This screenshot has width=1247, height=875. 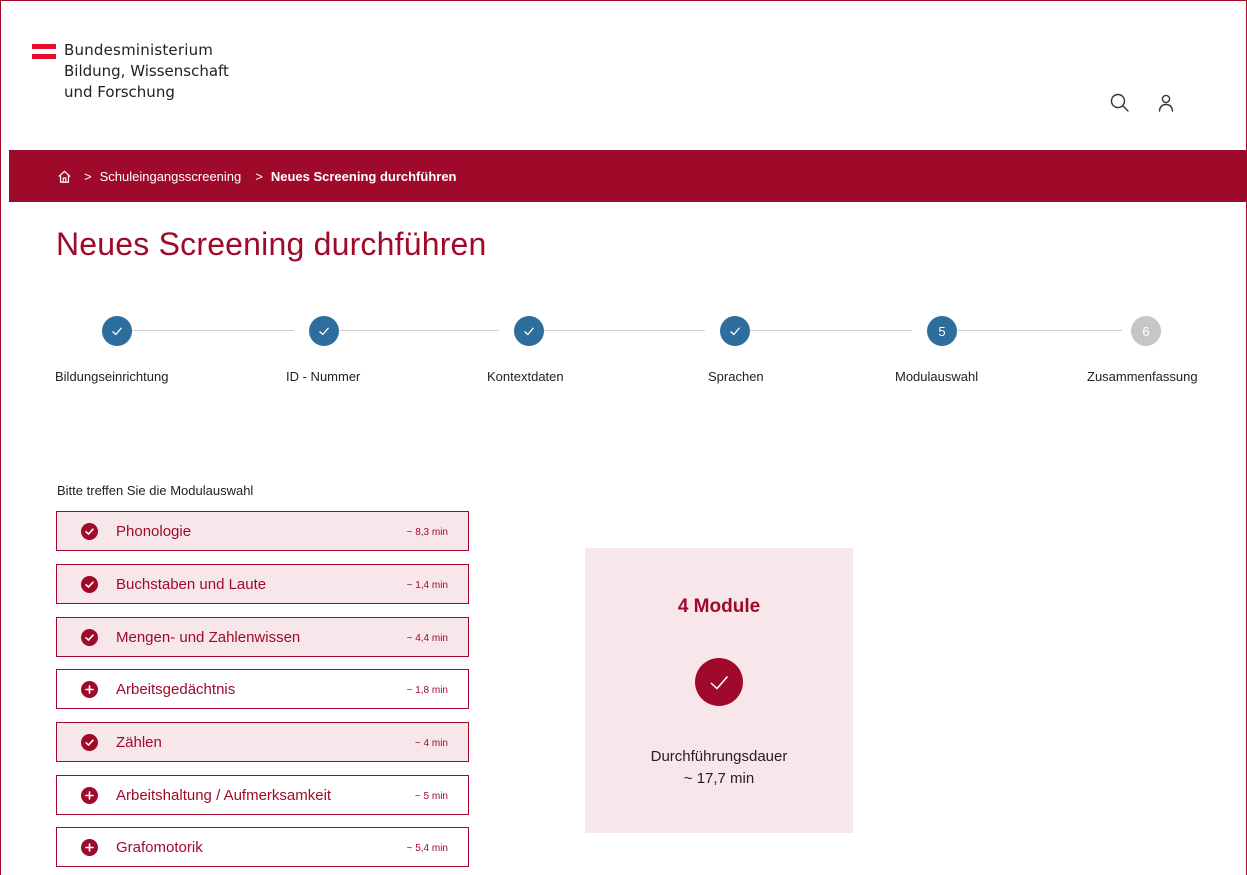 I want to click on summary-card: 4 Module Durchführungsdauer ~ 17,7 min, so click(x=719, y=690).